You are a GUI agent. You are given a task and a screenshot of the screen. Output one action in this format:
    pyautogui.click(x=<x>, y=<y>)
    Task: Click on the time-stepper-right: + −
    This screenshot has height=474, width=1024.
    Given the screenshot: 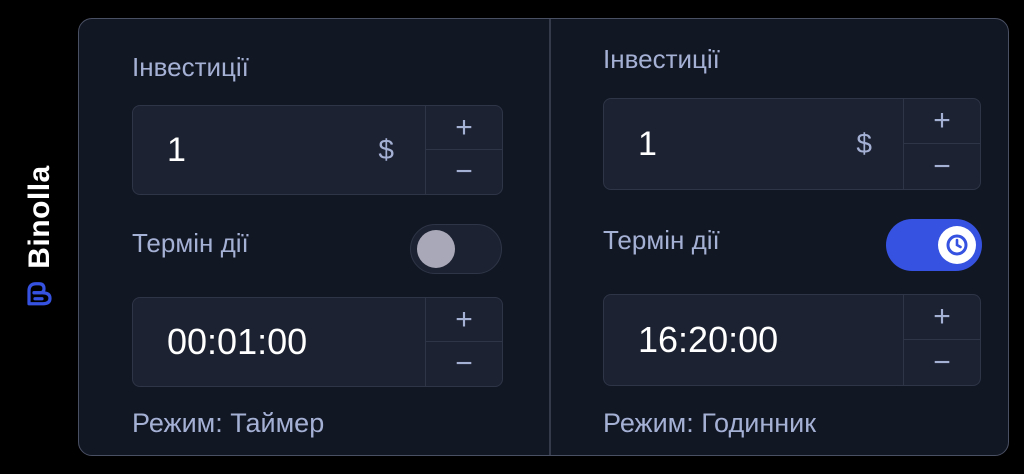 What is the action you would take?
    pyautogui.click(x=941, y=340)
    